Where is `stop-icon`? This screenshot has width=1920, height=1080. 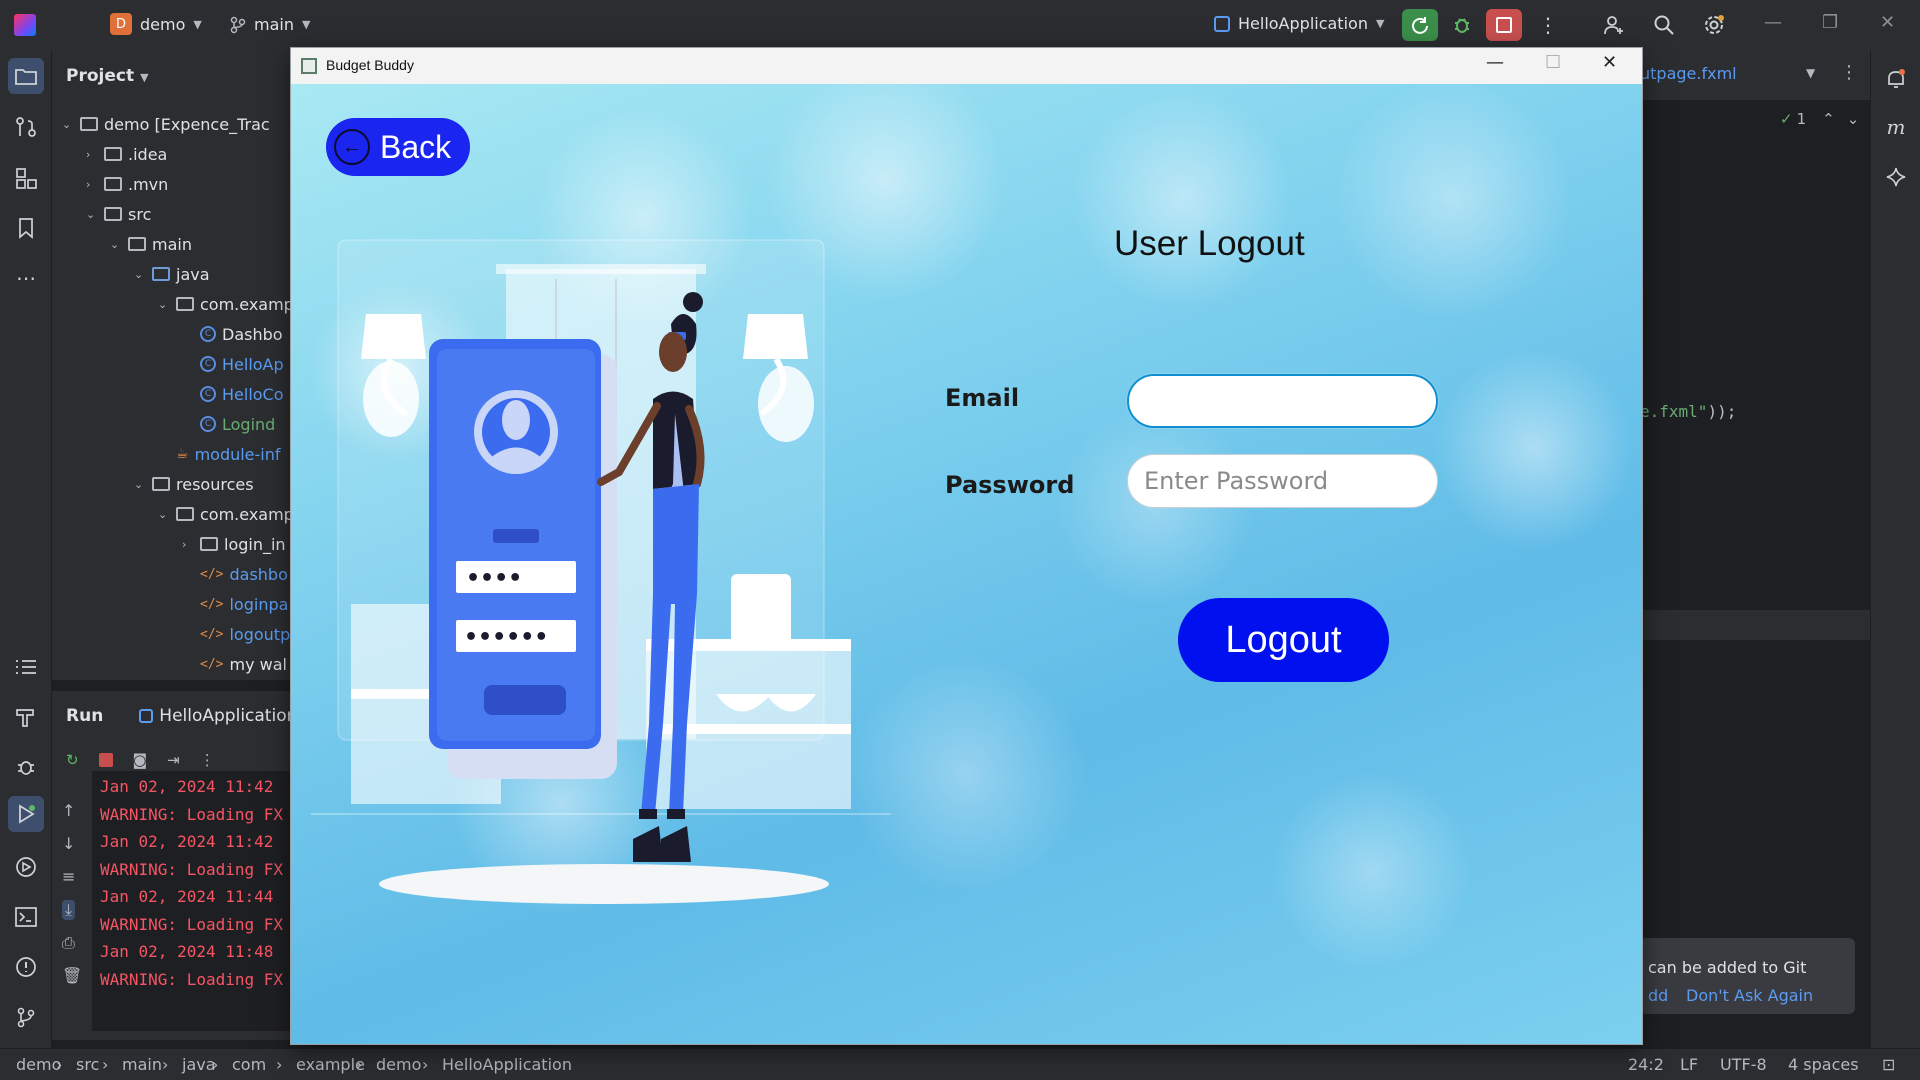
stop-icon is located at coordinates (105, 760).